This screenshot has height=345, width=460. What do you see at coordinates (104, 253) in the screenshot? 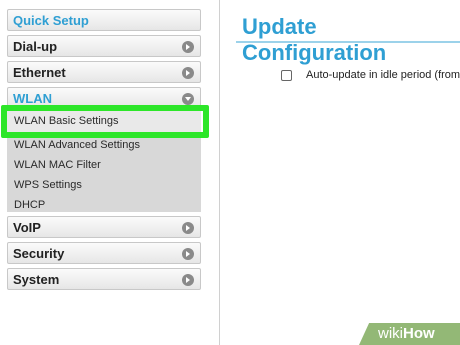
I see `sidebar-item-security: Security` at bounding box center [104, 253].